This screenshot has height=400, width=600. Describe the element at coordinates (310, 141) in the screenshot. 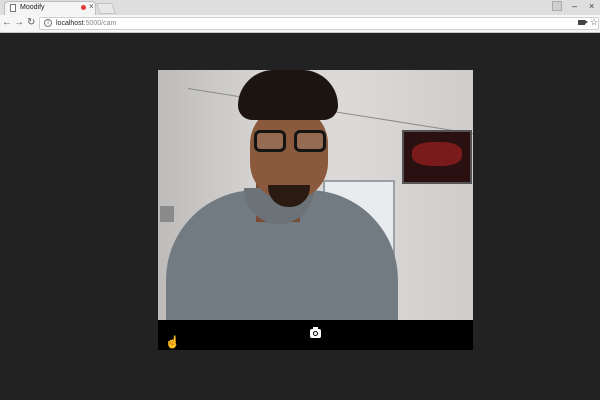

I see `video-glasses-right-lens` at that location.